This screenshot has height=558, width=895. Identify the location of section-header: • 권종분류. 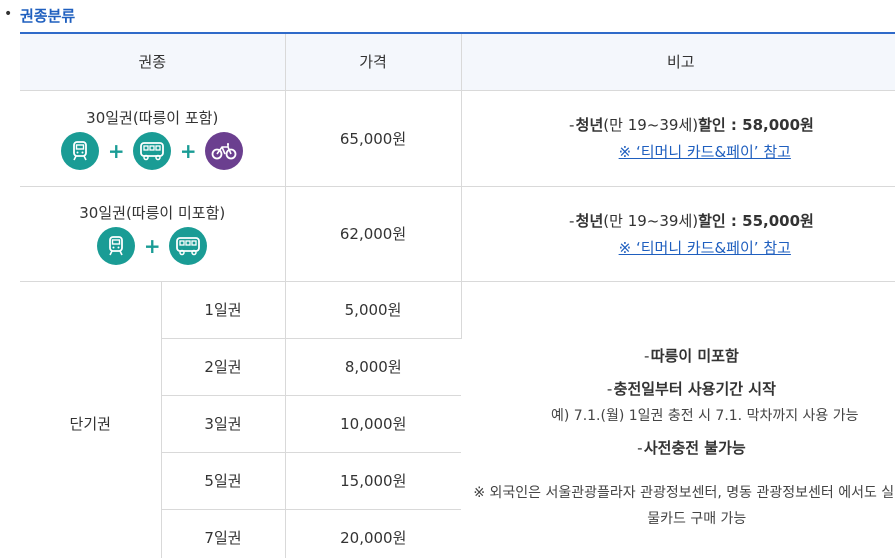
(447, 17).